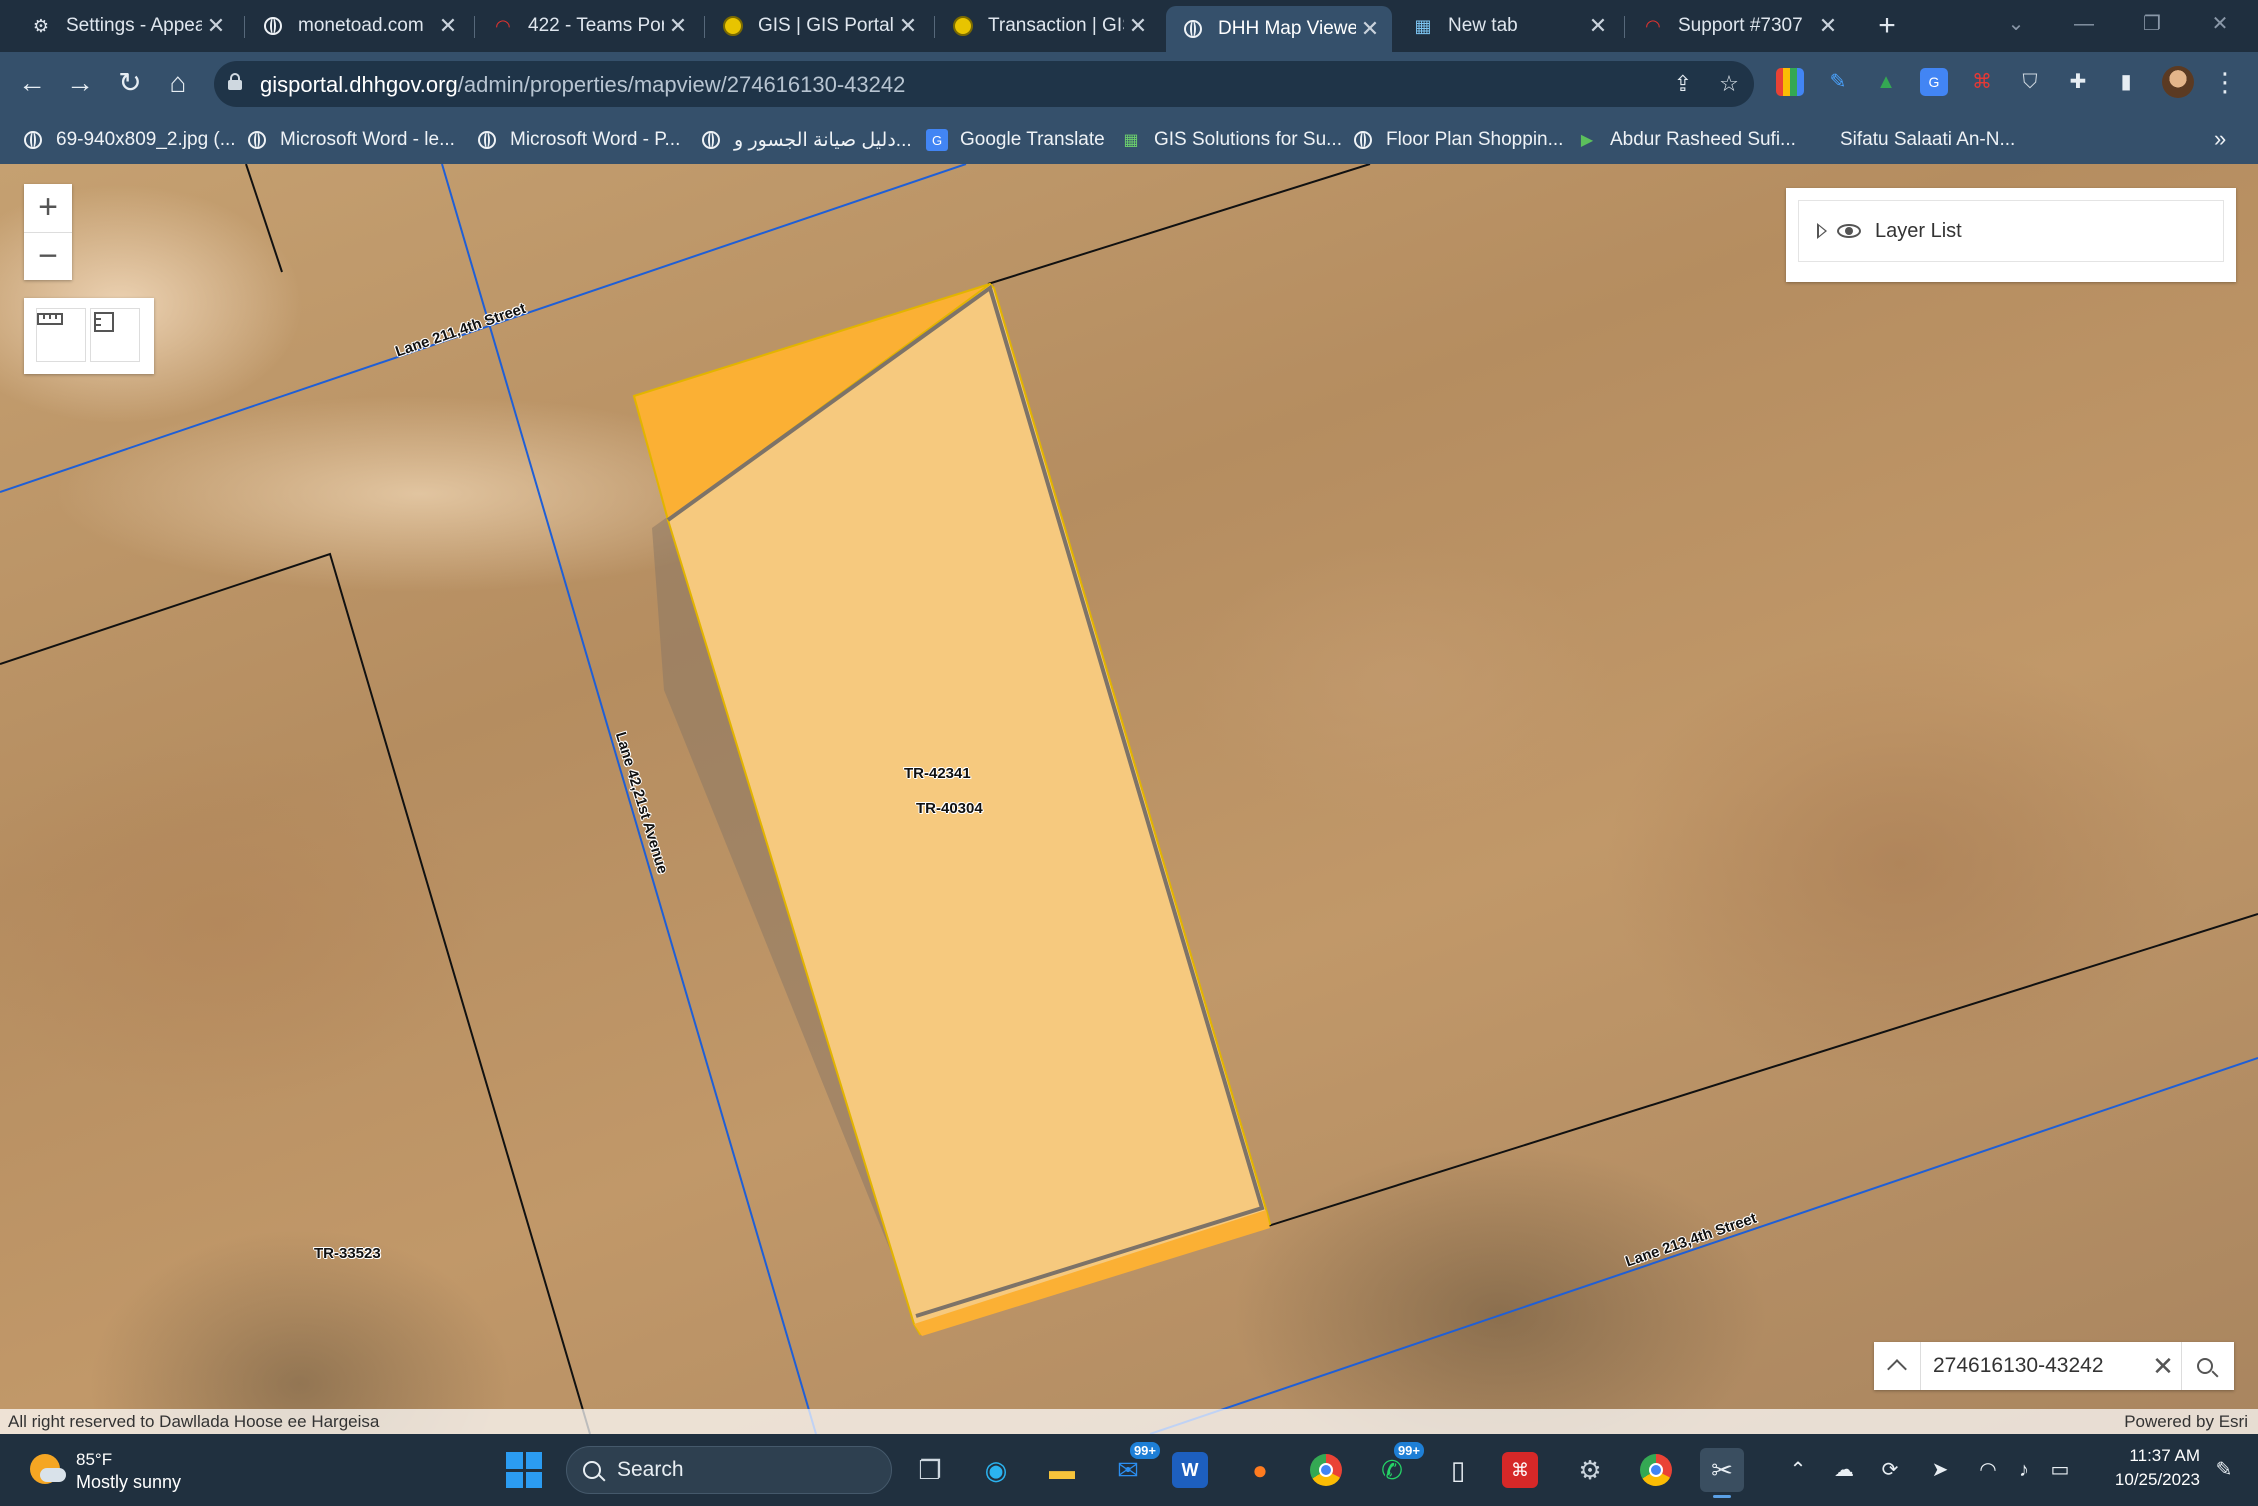 Image resolution: width=2258 pixels, height=1506 pixels. I want to click on eye-icon, so click(1849, 231).